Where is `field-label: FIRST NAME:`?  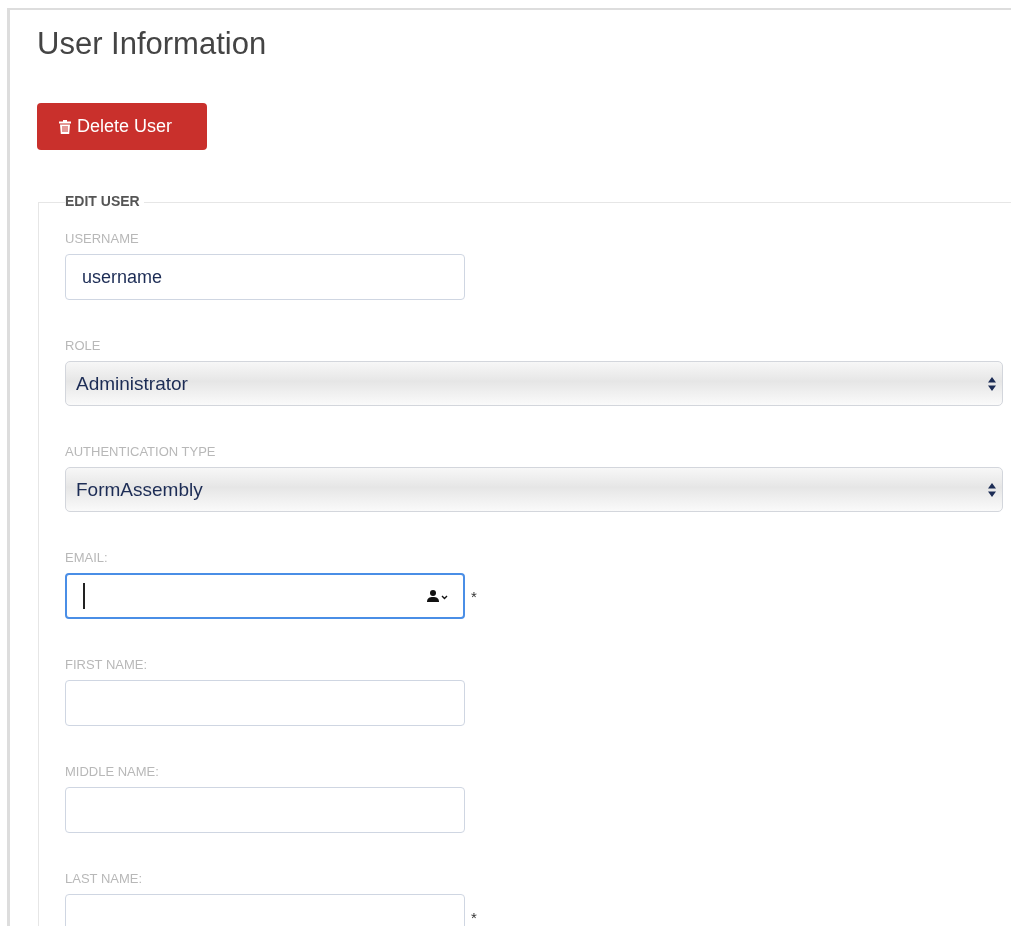
field-label: FIRST NAME: is located at coordinates (107, 664).